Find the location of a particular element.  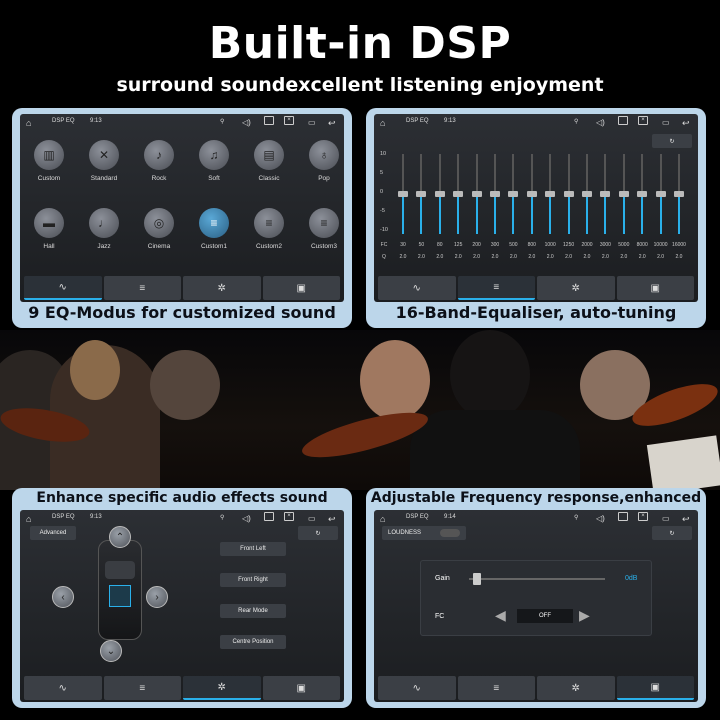

right-arrow-button: › is located at coordinates (157, 597).